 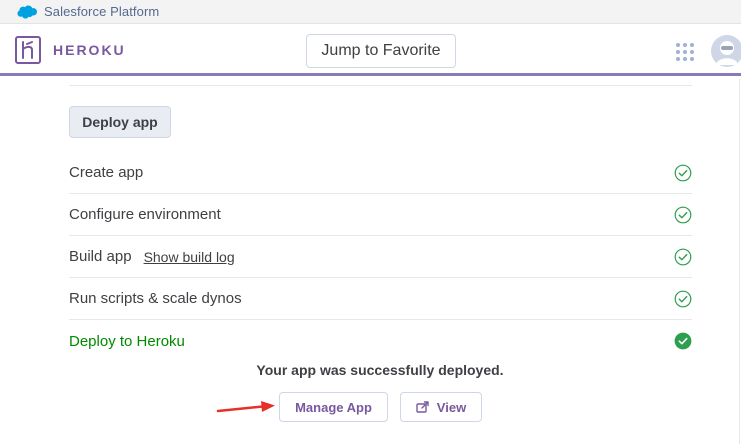 I want to click on platform-bar: Salesforce Platform, so click(x=370, y=12).